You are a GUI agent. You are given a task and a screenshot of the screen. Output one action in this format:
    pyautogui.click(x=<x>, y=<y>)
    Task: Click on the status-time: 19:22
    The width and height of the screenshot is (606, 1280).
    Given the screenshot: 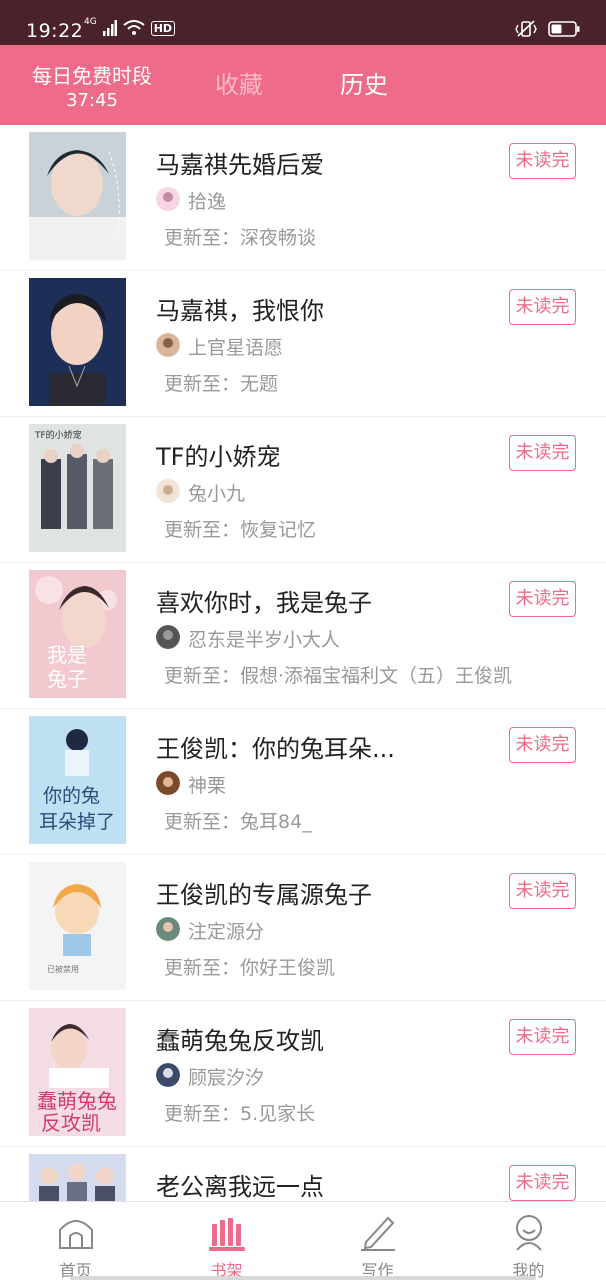 What is the action you would take?
    pyautogui.click(x=55, y=31)
    